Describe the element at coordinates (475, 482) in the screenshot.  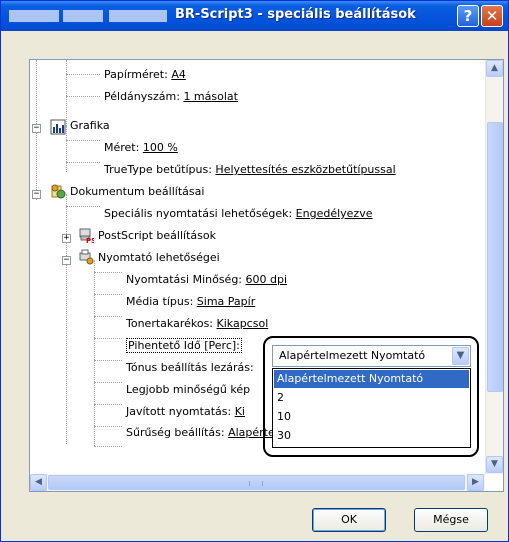
I see `scroll-right-icon: ▶` at that location.